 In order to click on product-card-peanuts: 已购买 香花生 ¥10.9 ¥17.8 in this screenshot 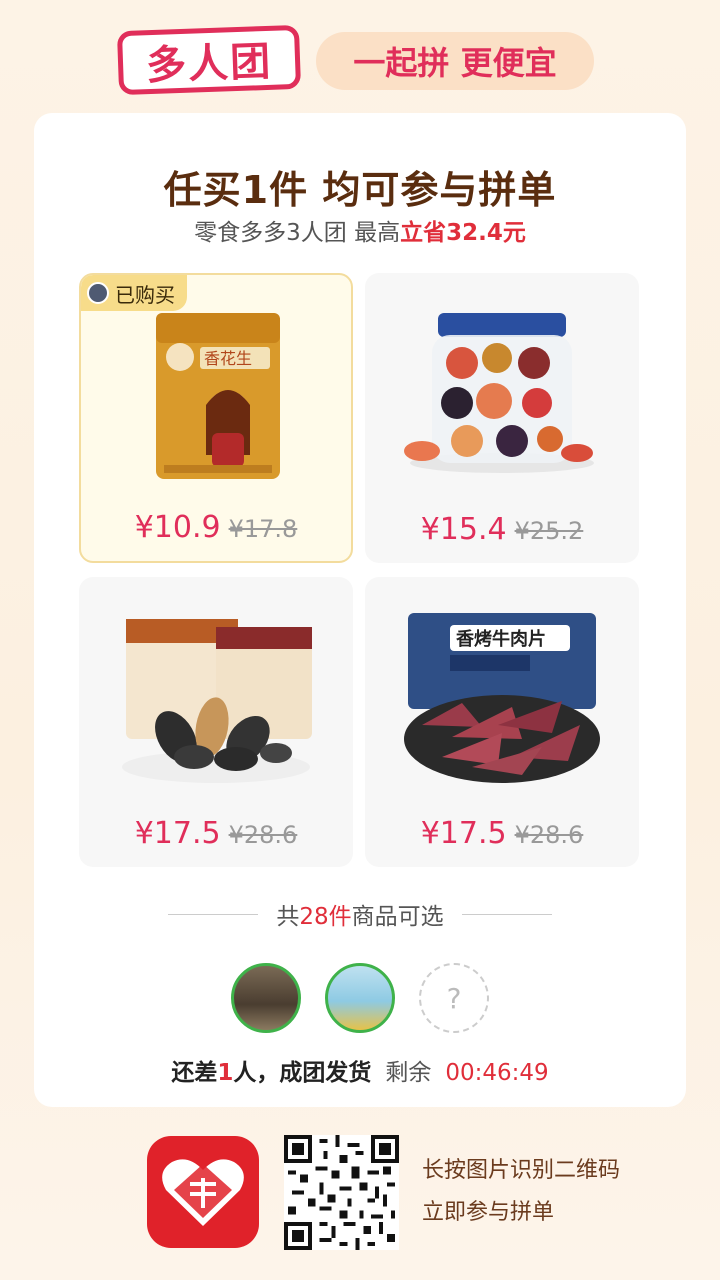, I will do `click(216, 418)`.